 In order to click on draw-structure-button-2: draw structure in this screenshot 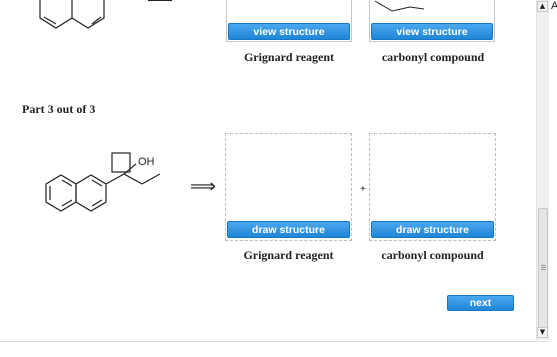, I will do `click(432, 229)`.